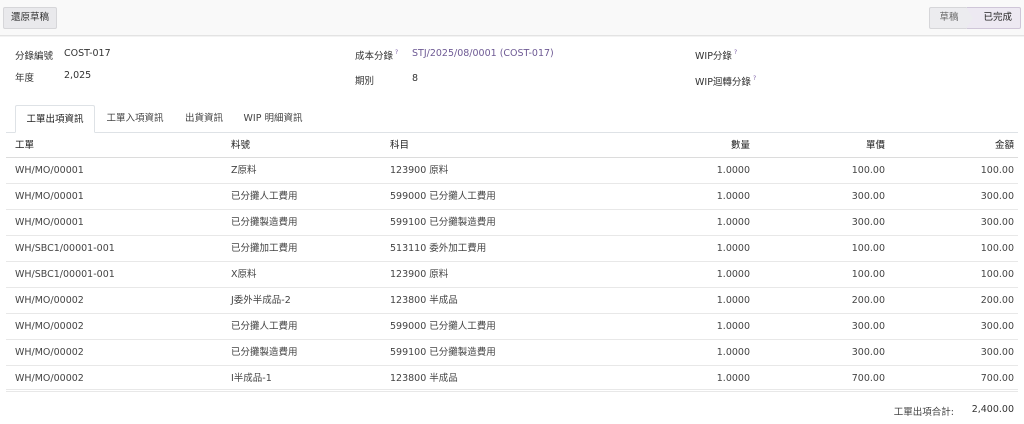 This screenshot has height=424, width=1024. I want to click on reset-to-draft-button: 還原草稿, so click(30, 18).